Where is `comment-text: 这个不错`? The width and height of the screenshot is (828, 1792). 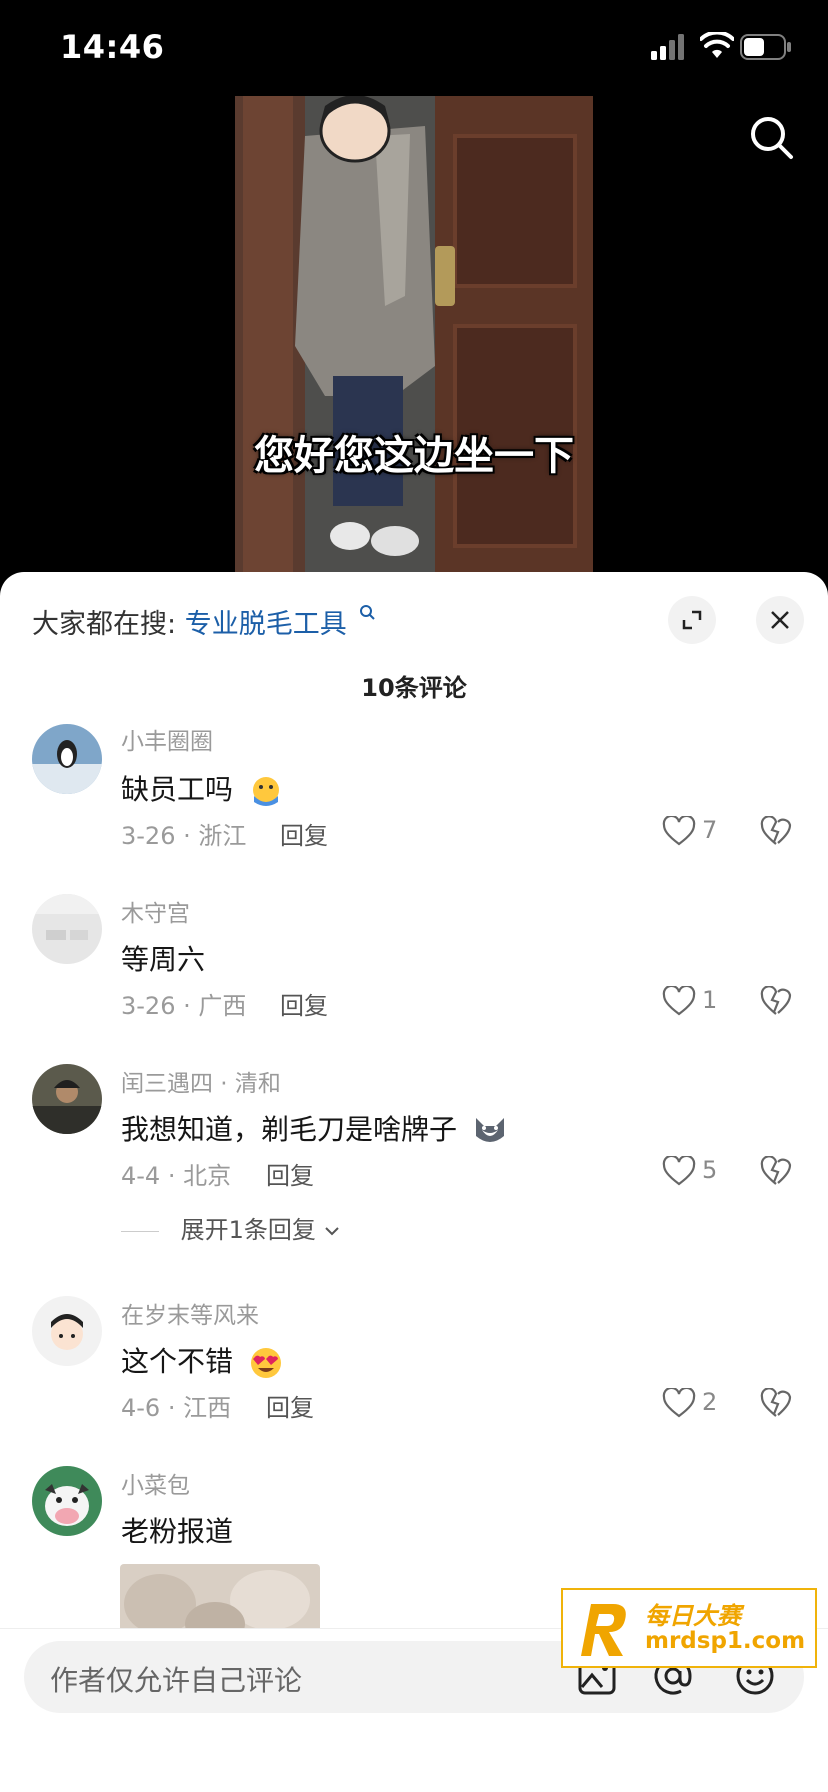 comment-text: 这个不错 is located at coordinates (202, 1360).